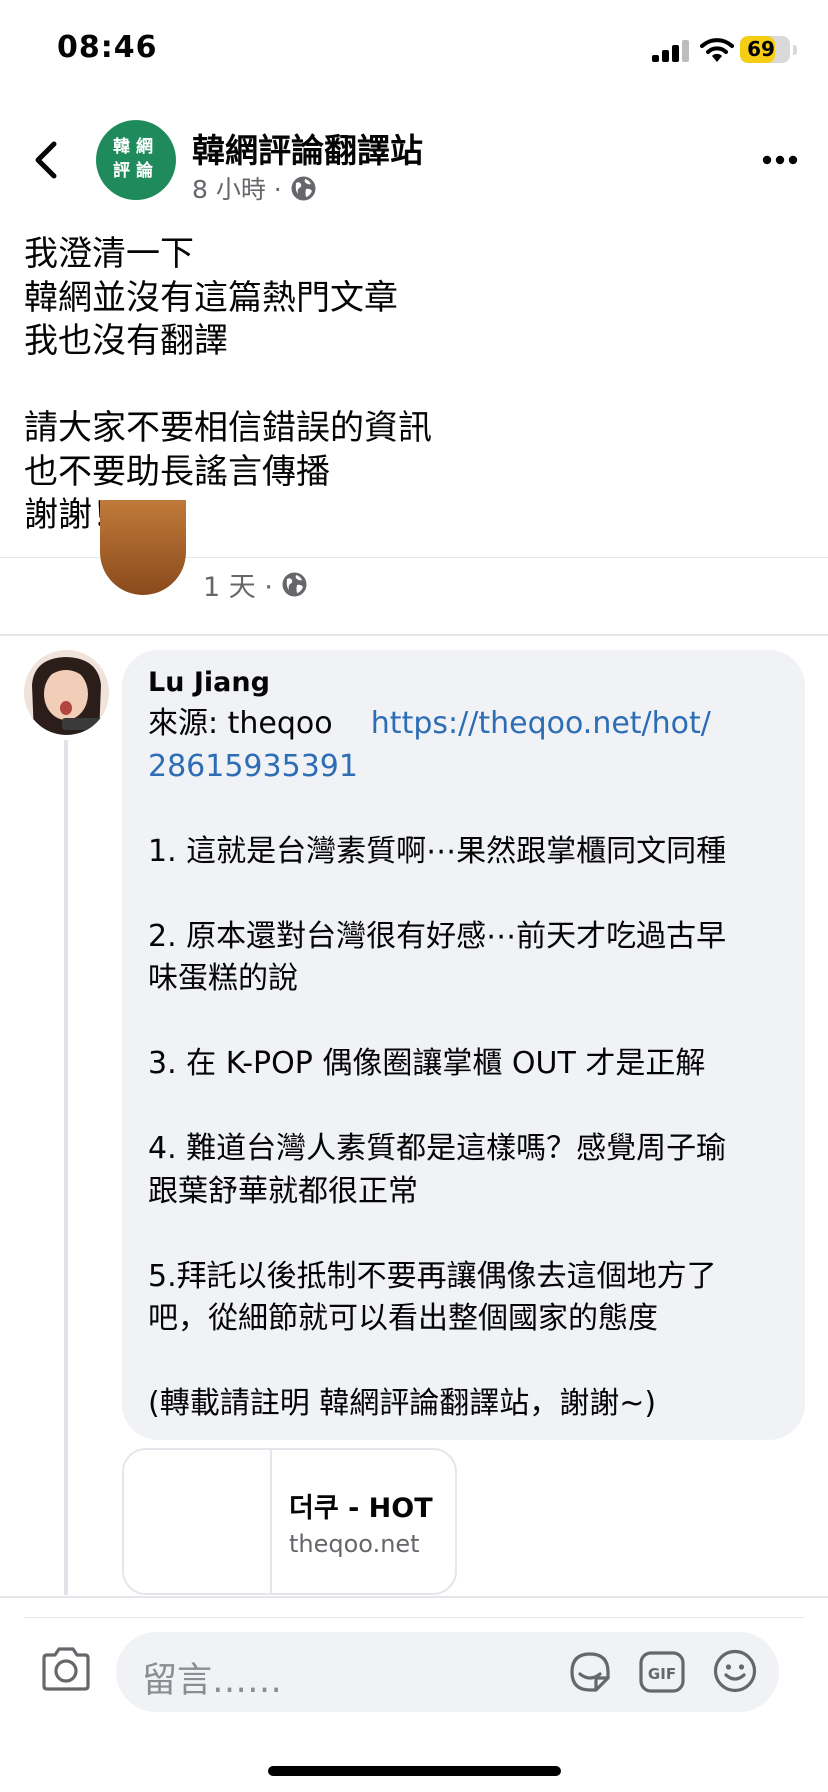 The image size is (828, 1792). I want to click on previous-post-avatar, so click(143, 547).